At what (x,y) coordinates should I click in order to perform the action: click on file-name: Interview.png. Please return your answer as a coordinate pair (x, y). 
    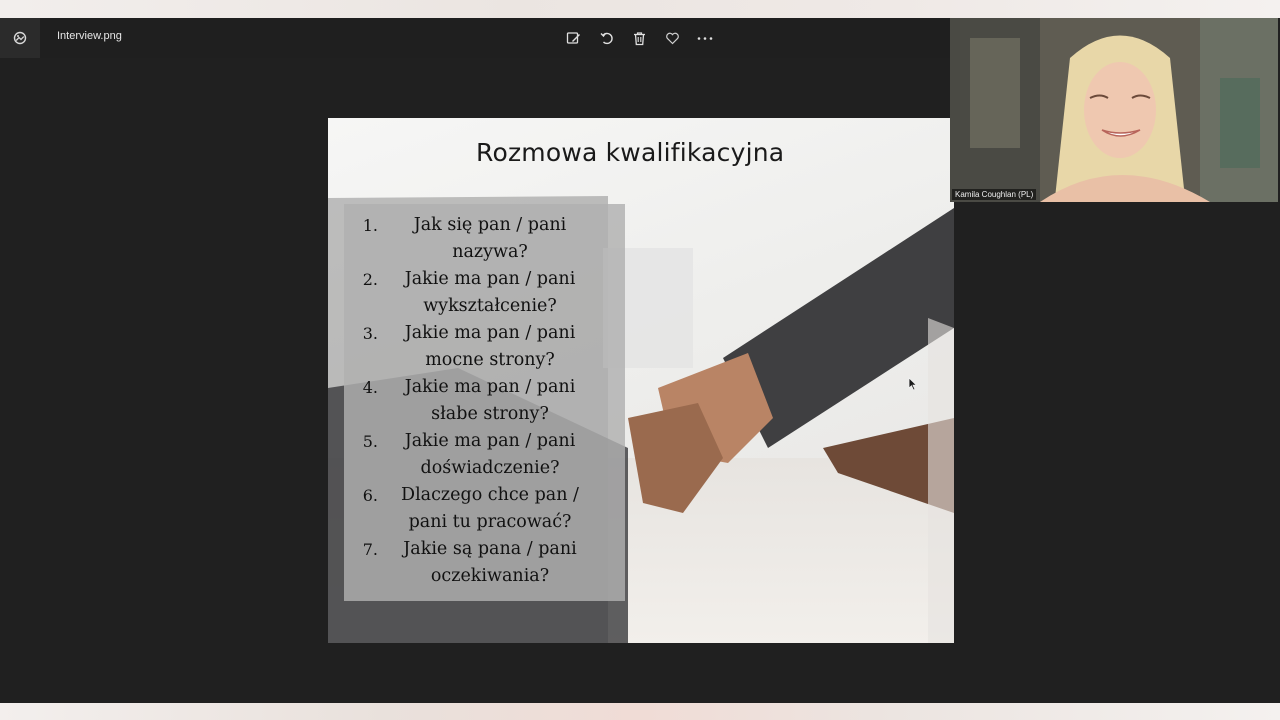
    Looking at the image, I should click on (89, 36).